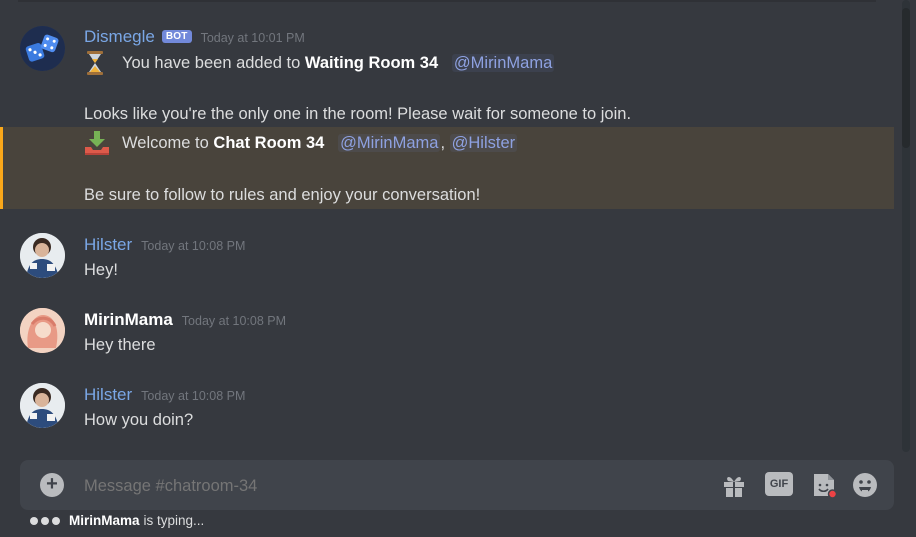 The image size is (916, 537). What do you see at coordinates (95, 63) in the screenshot?
I see `hourglass-icon` at bounding box center [95, 63].